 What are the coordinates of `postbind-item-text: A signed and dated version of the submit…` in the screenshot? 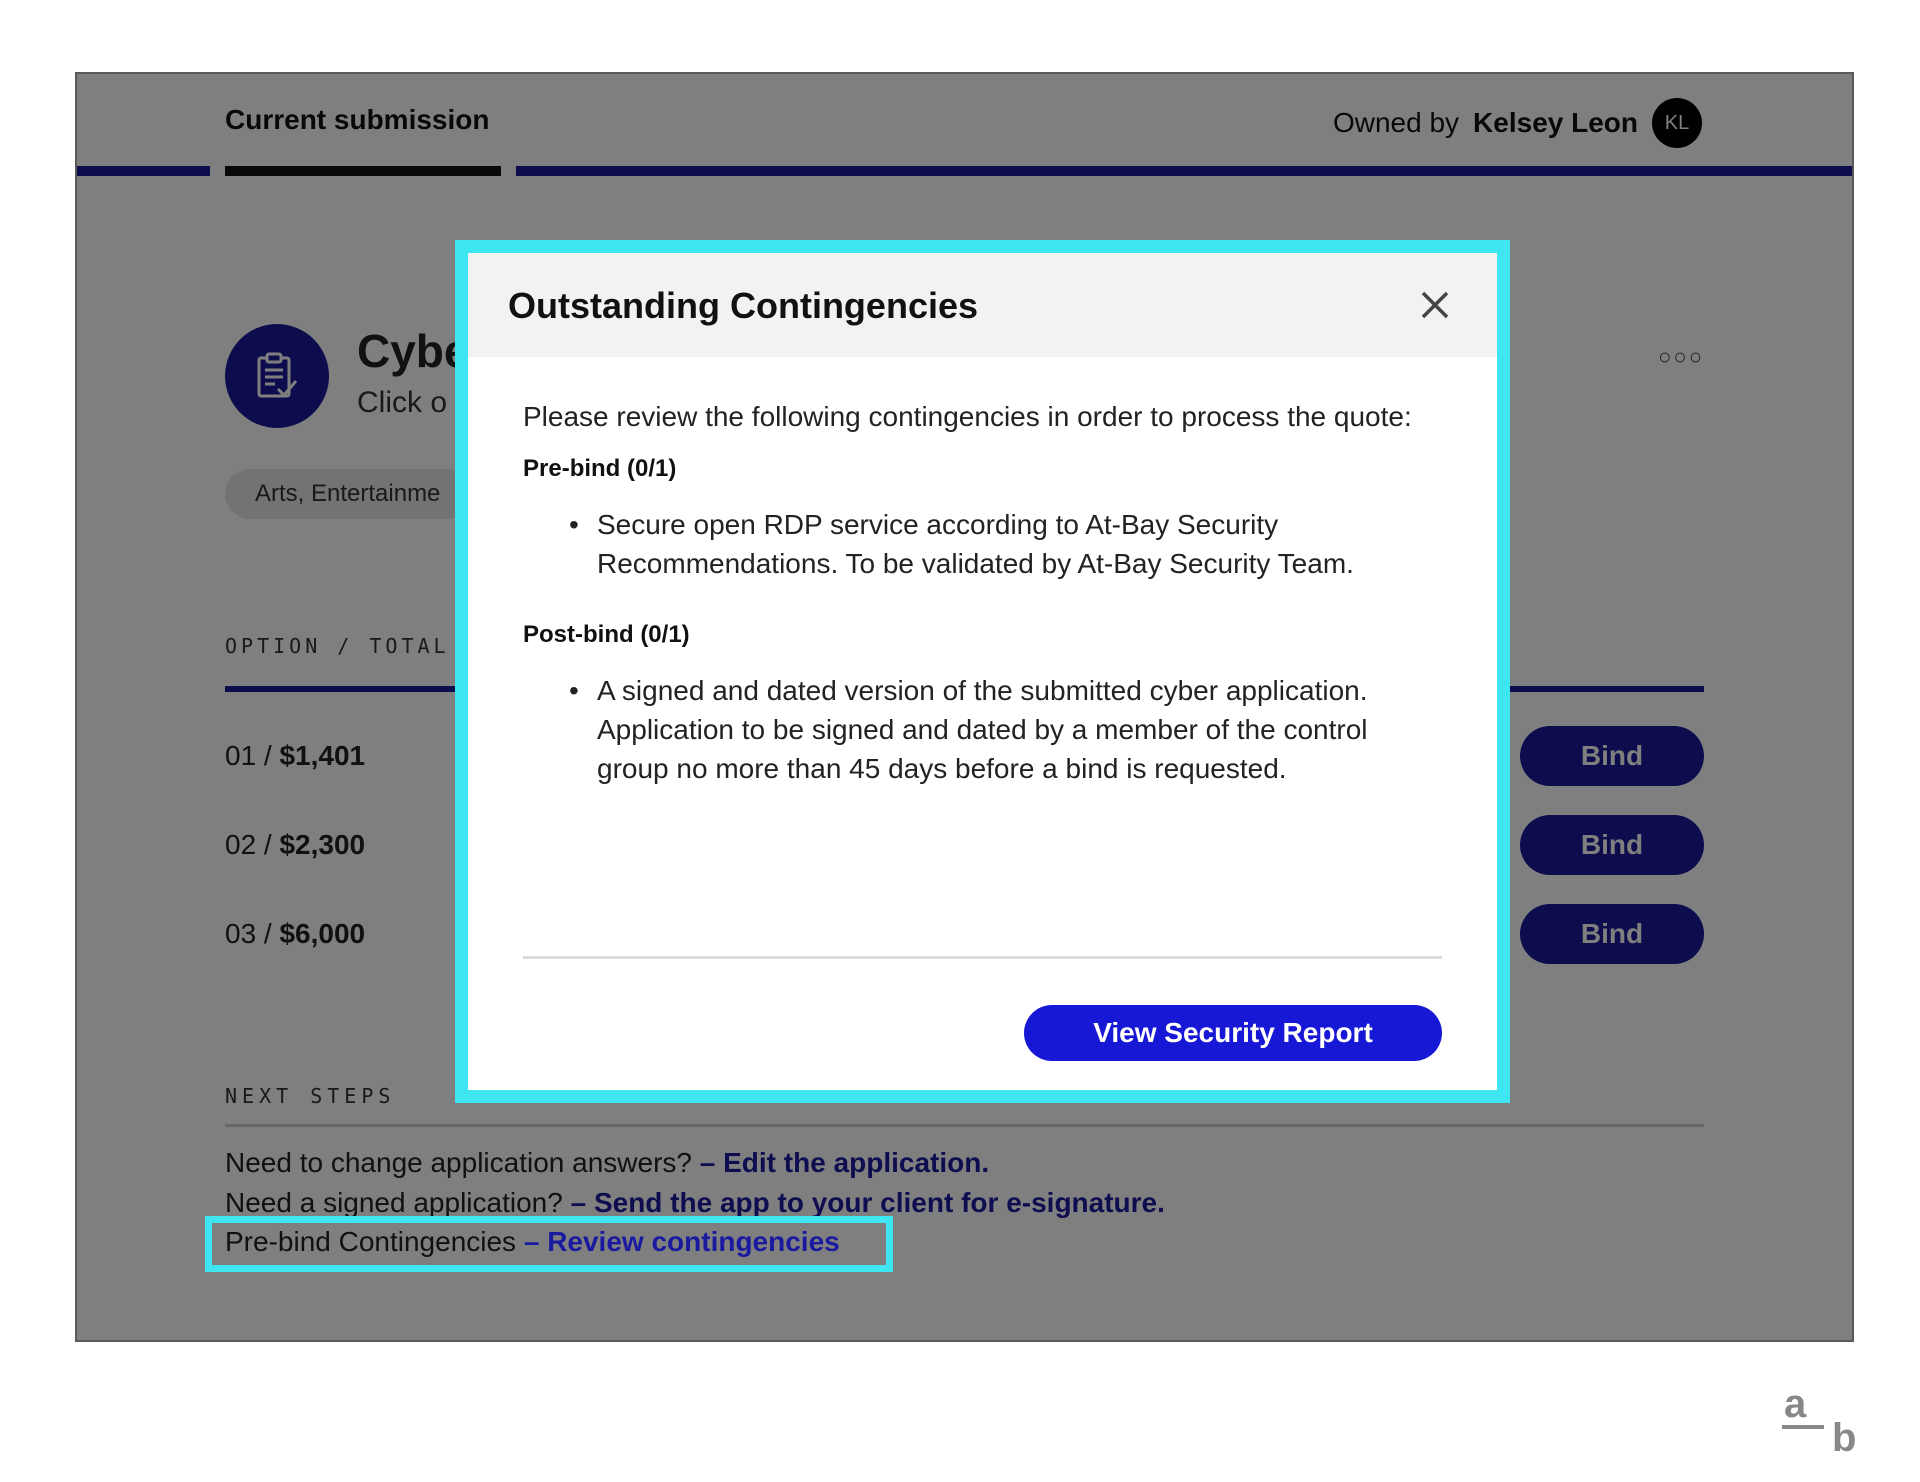 It's located at (982, 729).